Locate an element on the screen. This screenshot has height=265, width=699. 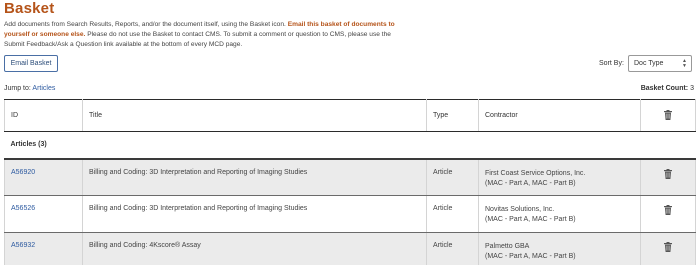
basket-count: Basket Count: 3 is located at coordinates (667, 88).